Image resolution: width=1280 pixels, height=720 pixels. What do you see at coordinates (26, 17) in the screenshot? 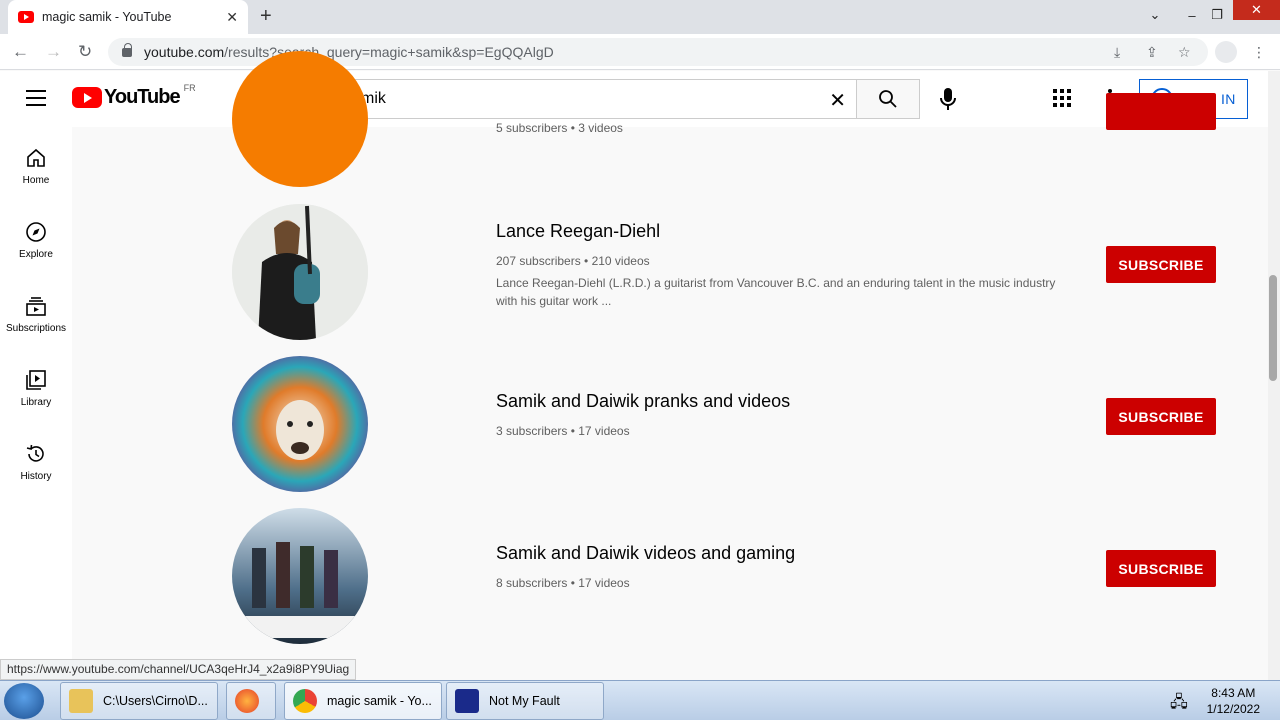
I see `youtube-favicon-icon` at bounding box center [26, 17].